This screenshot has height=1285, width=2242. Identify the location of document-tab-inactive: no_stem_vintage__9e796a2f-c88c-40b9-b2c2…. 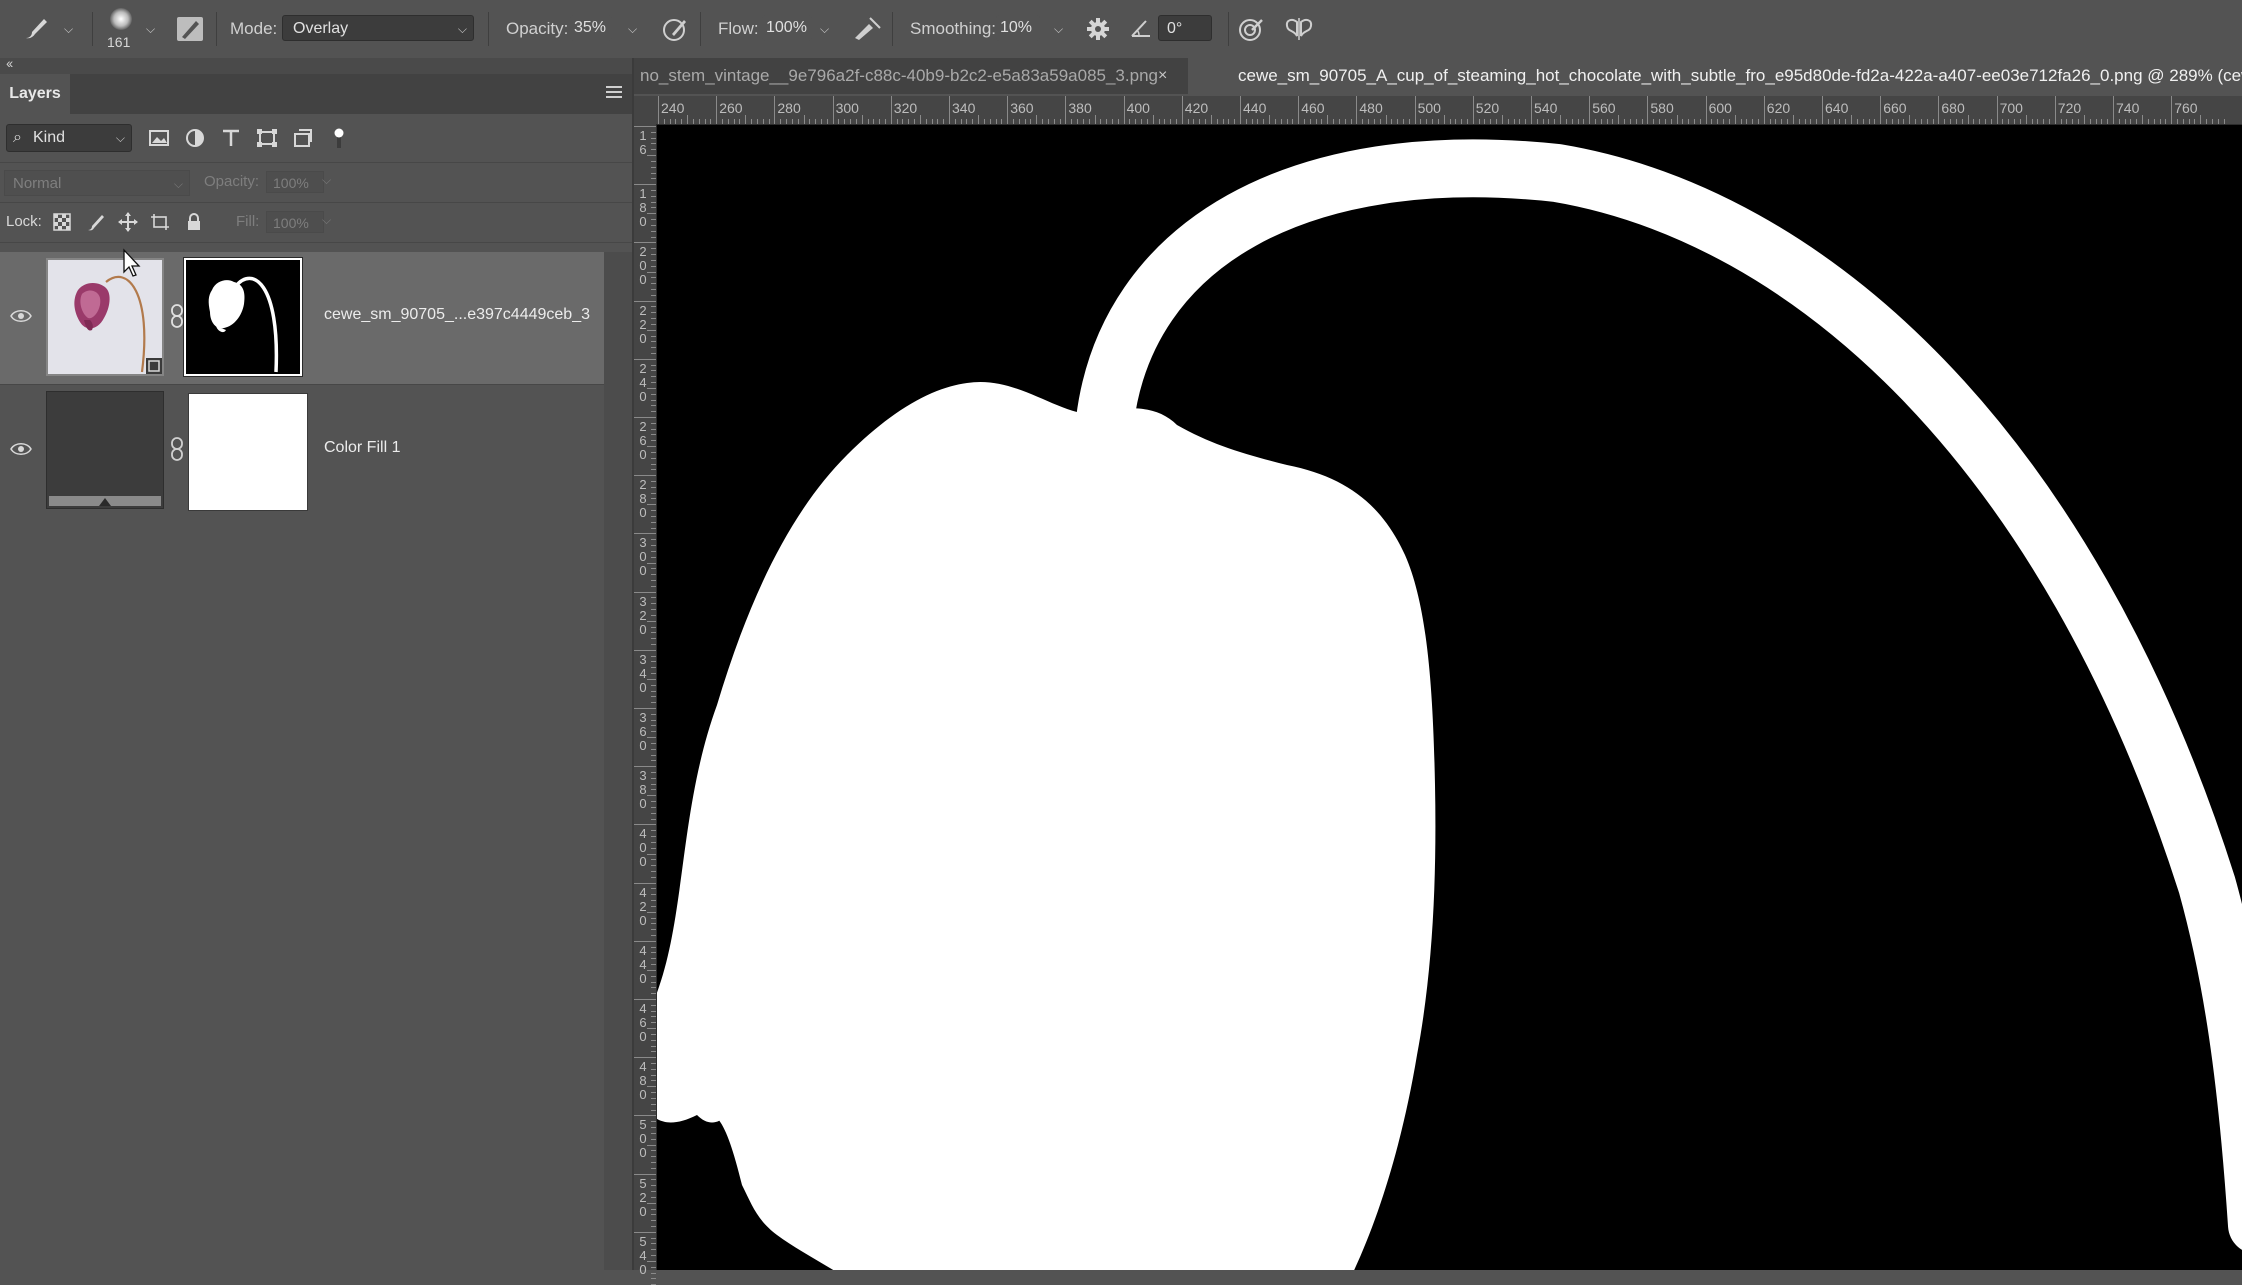
(911, 76).